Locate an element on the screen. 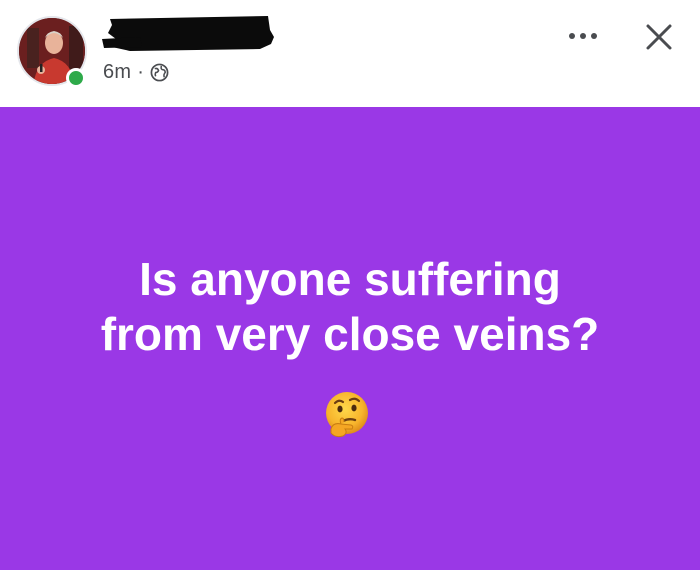 The image size is (700, 570). more-options-button is located at coordinates (583, 36).